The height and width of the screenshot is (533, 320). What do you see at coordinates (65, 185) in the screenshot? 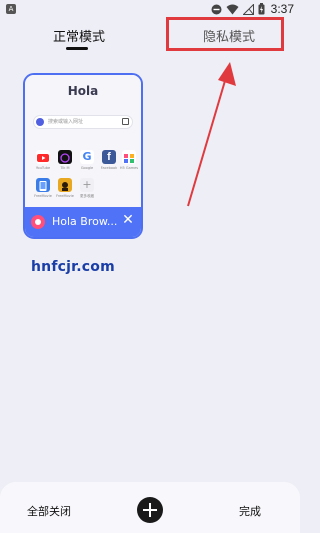
I see `movie-icon` at bounding box center [65, 185].